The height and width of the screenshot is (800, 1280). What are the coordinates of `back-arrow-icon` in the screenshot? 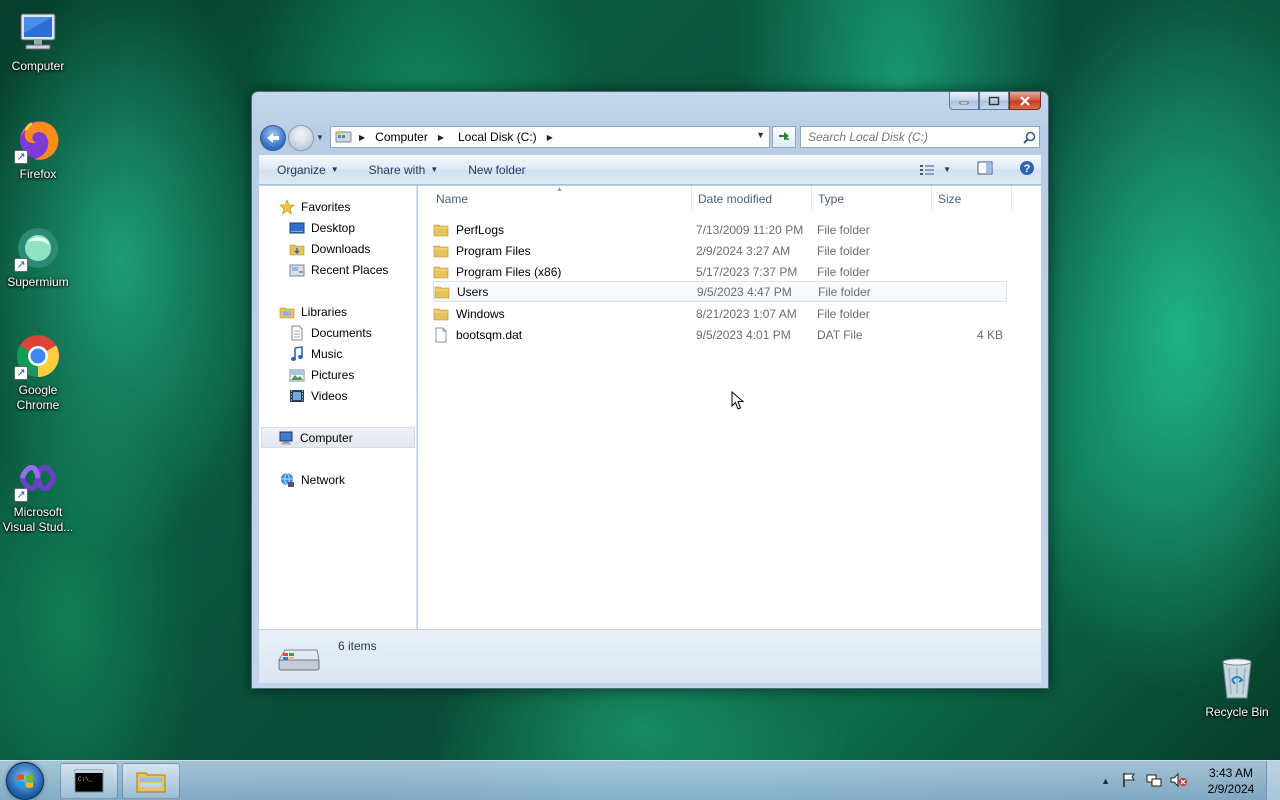 It's located at (273, 138).